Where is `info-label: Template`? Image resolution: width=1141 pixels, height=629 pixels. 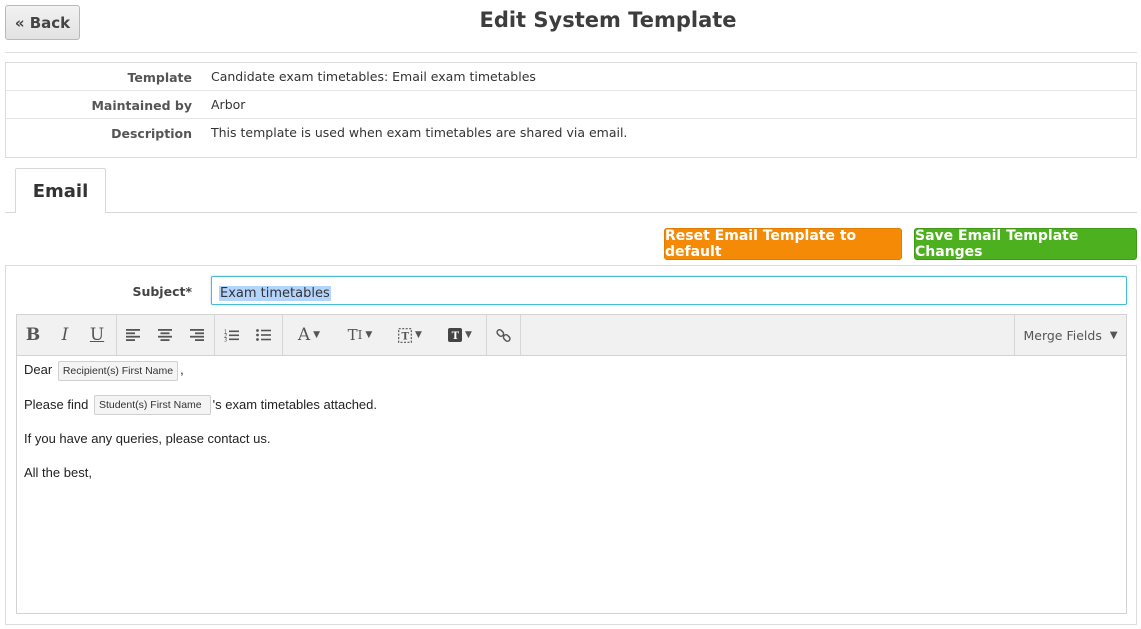 info-label: Template is located at coordinates (160, 77).